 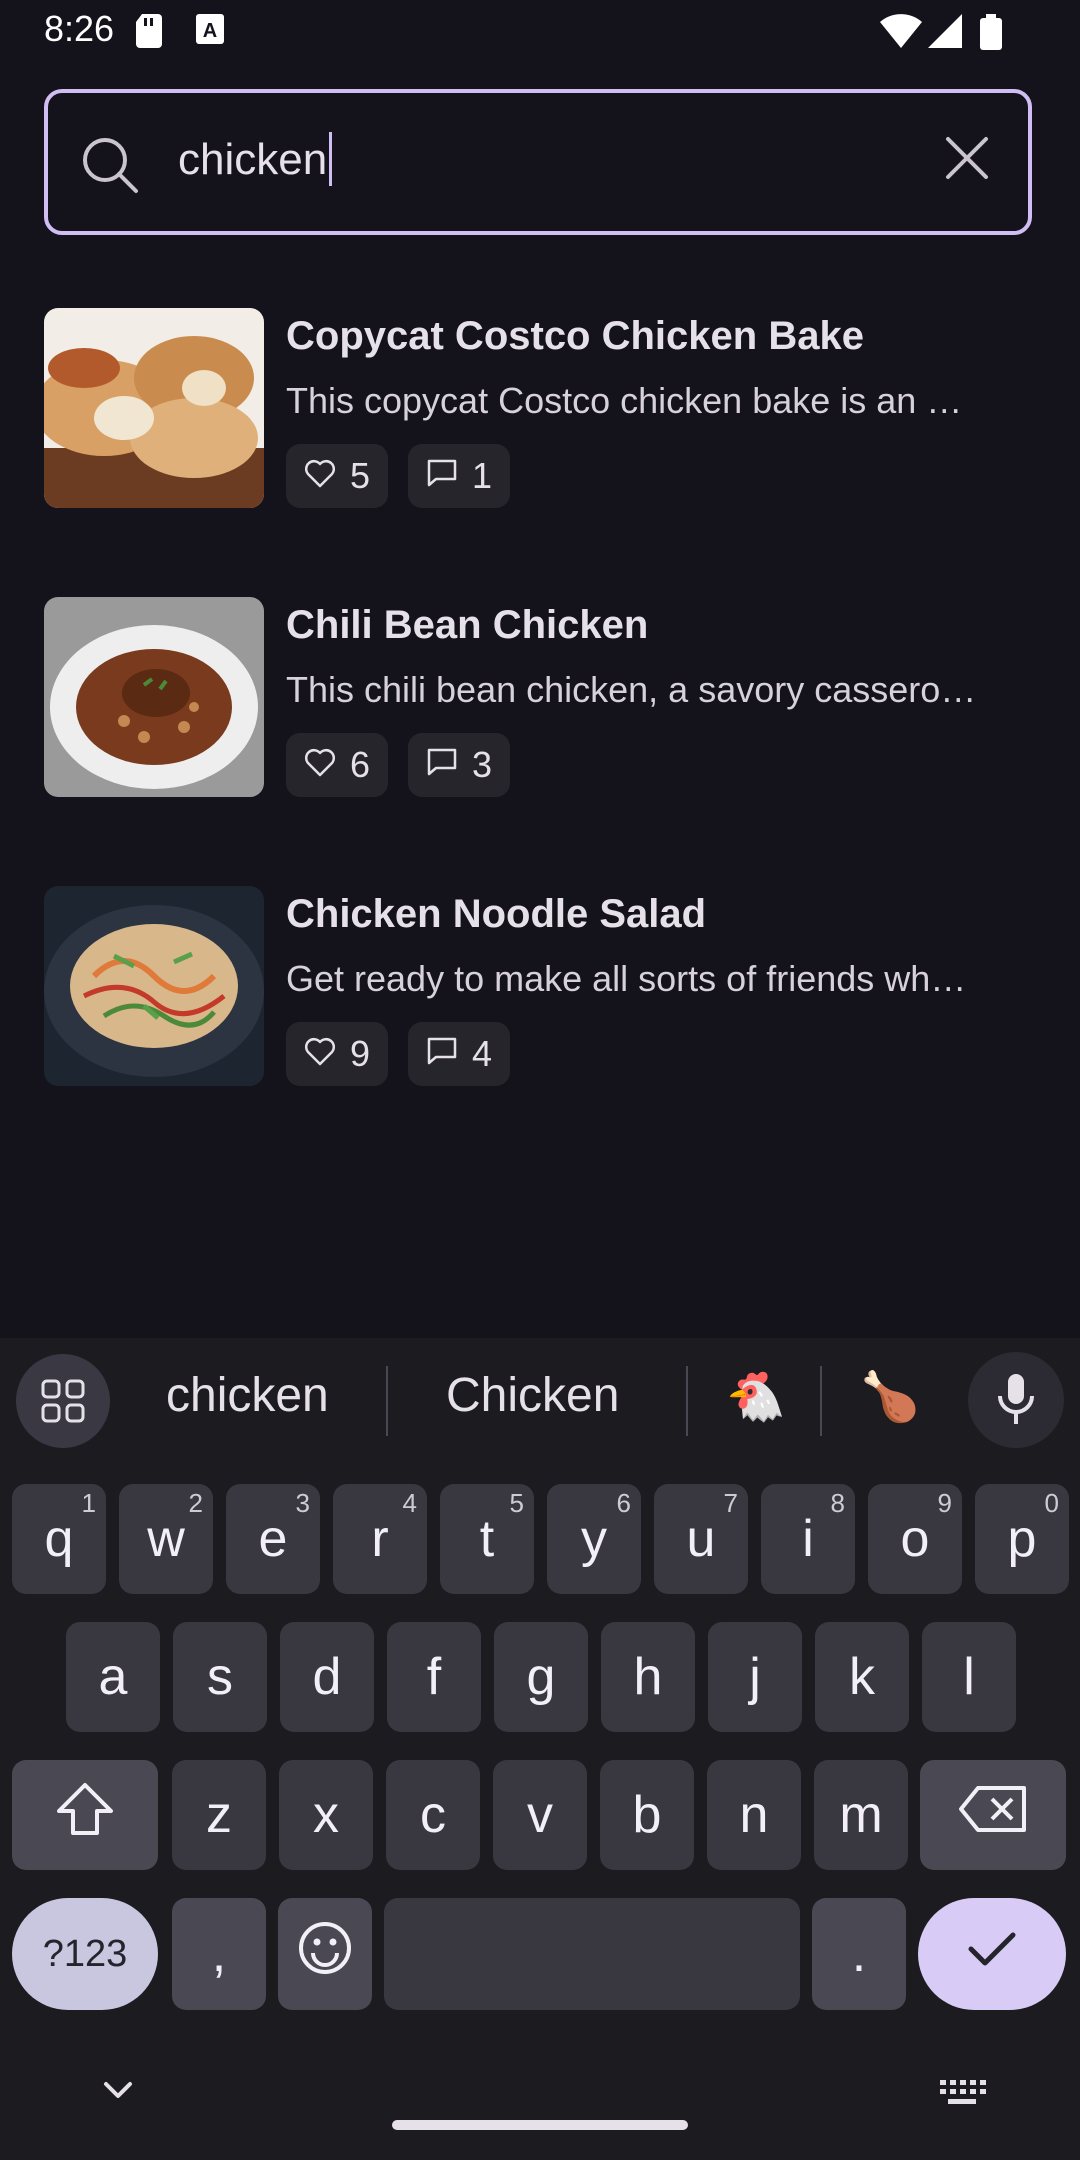 What do you see at coordinates (482, 1053) in the screenshot?
I see `comment-count-value: 4` at bounding box center [482, 1053].